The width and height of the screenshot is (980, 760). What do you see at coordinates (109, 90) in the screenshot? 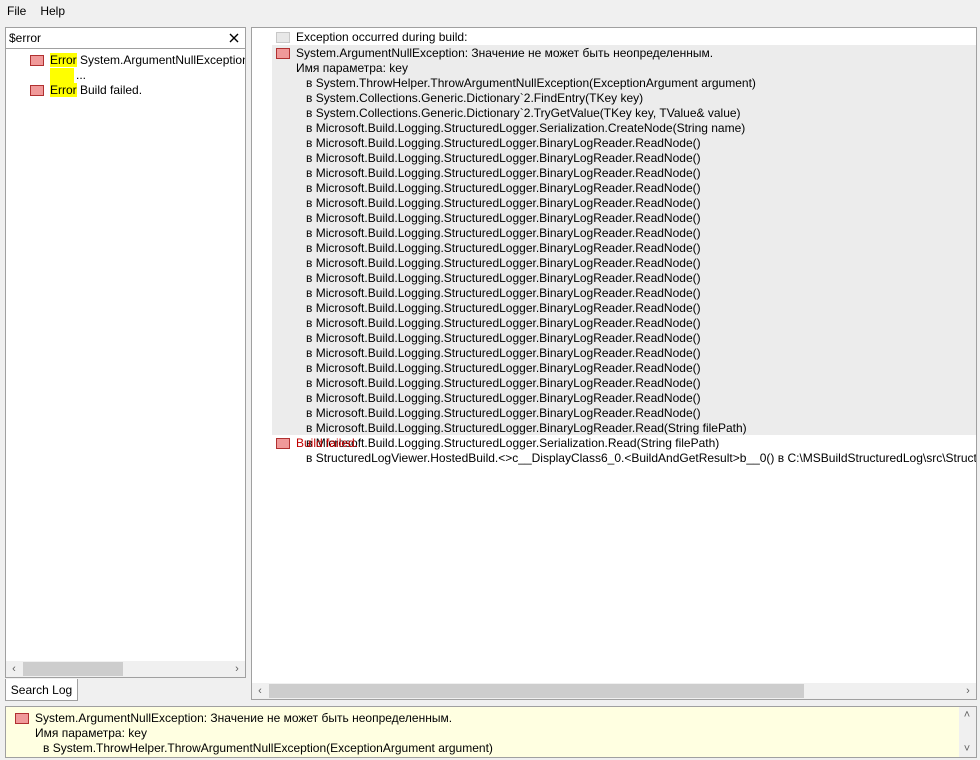
I see `result-text: Build failed.` at bounding box center [109, 90].